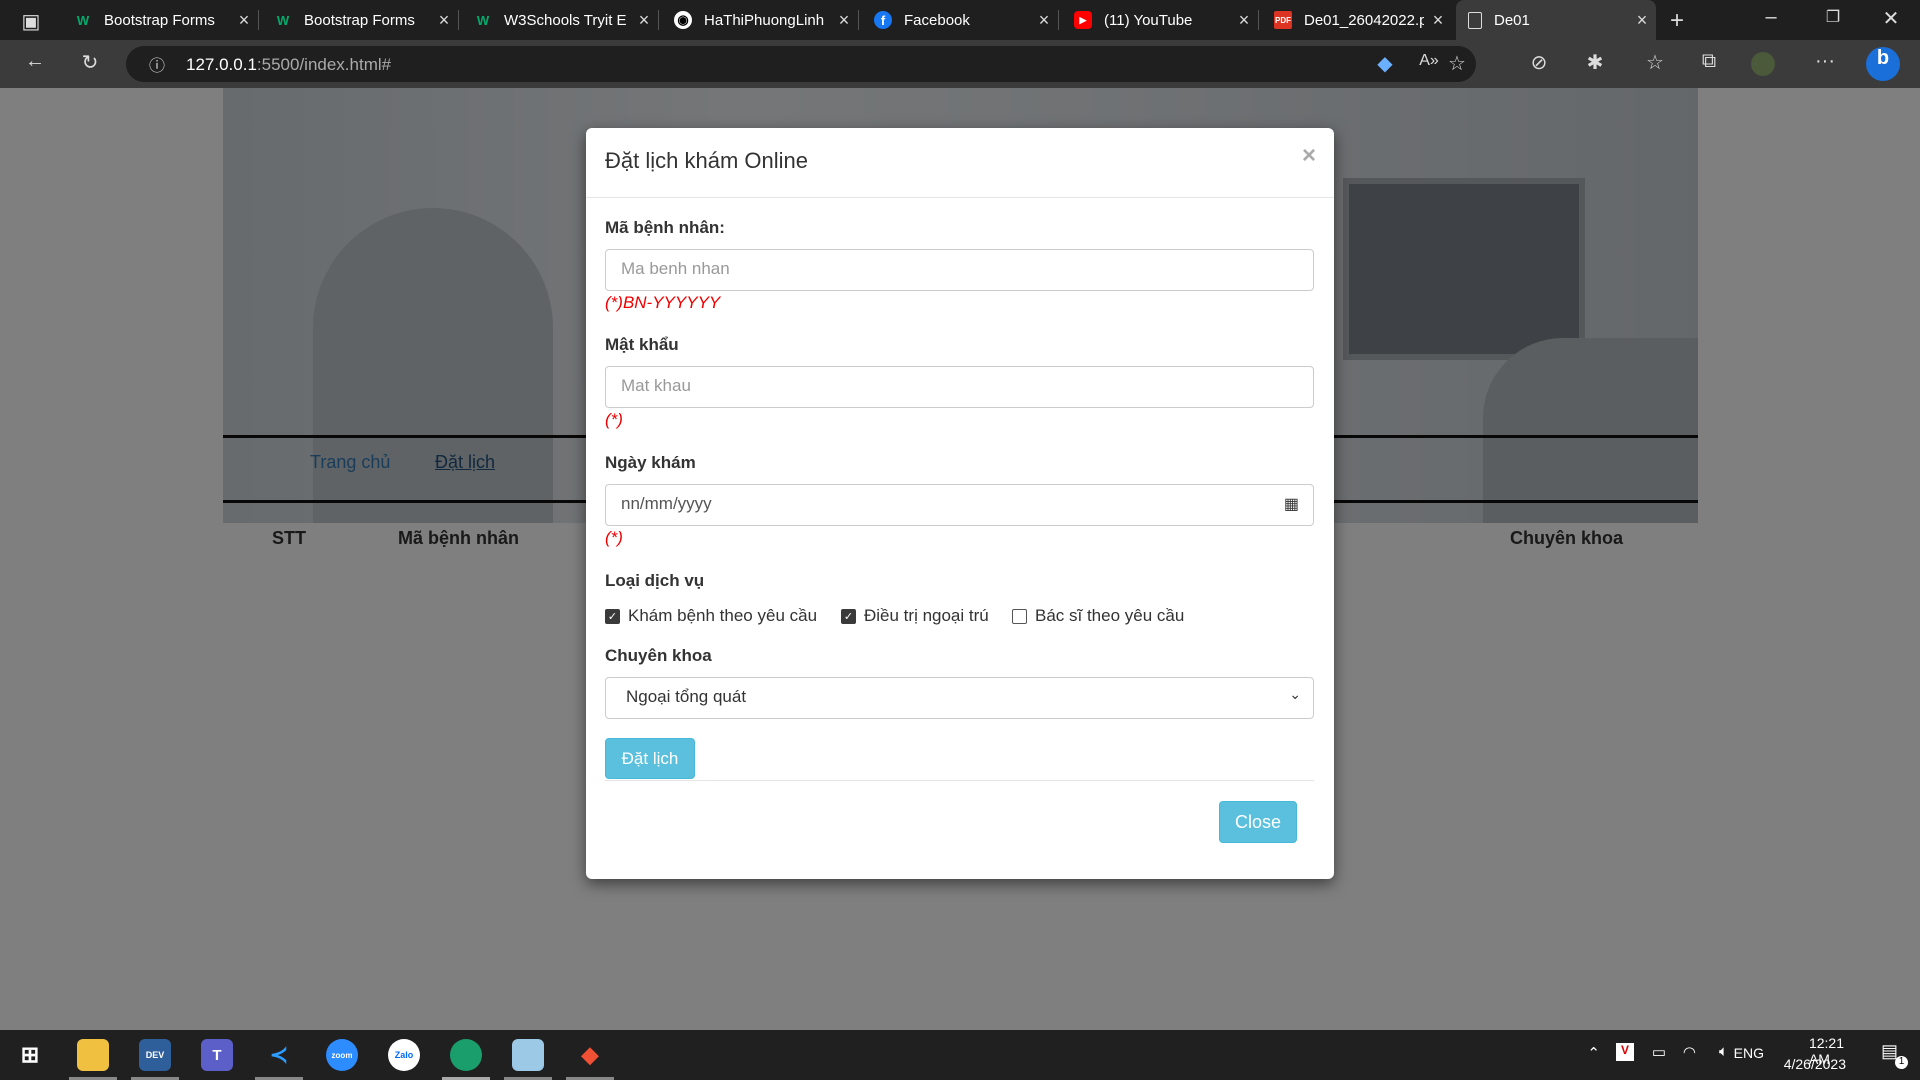  I want to click on zoom-icon: zoom, so click(342, 1055).